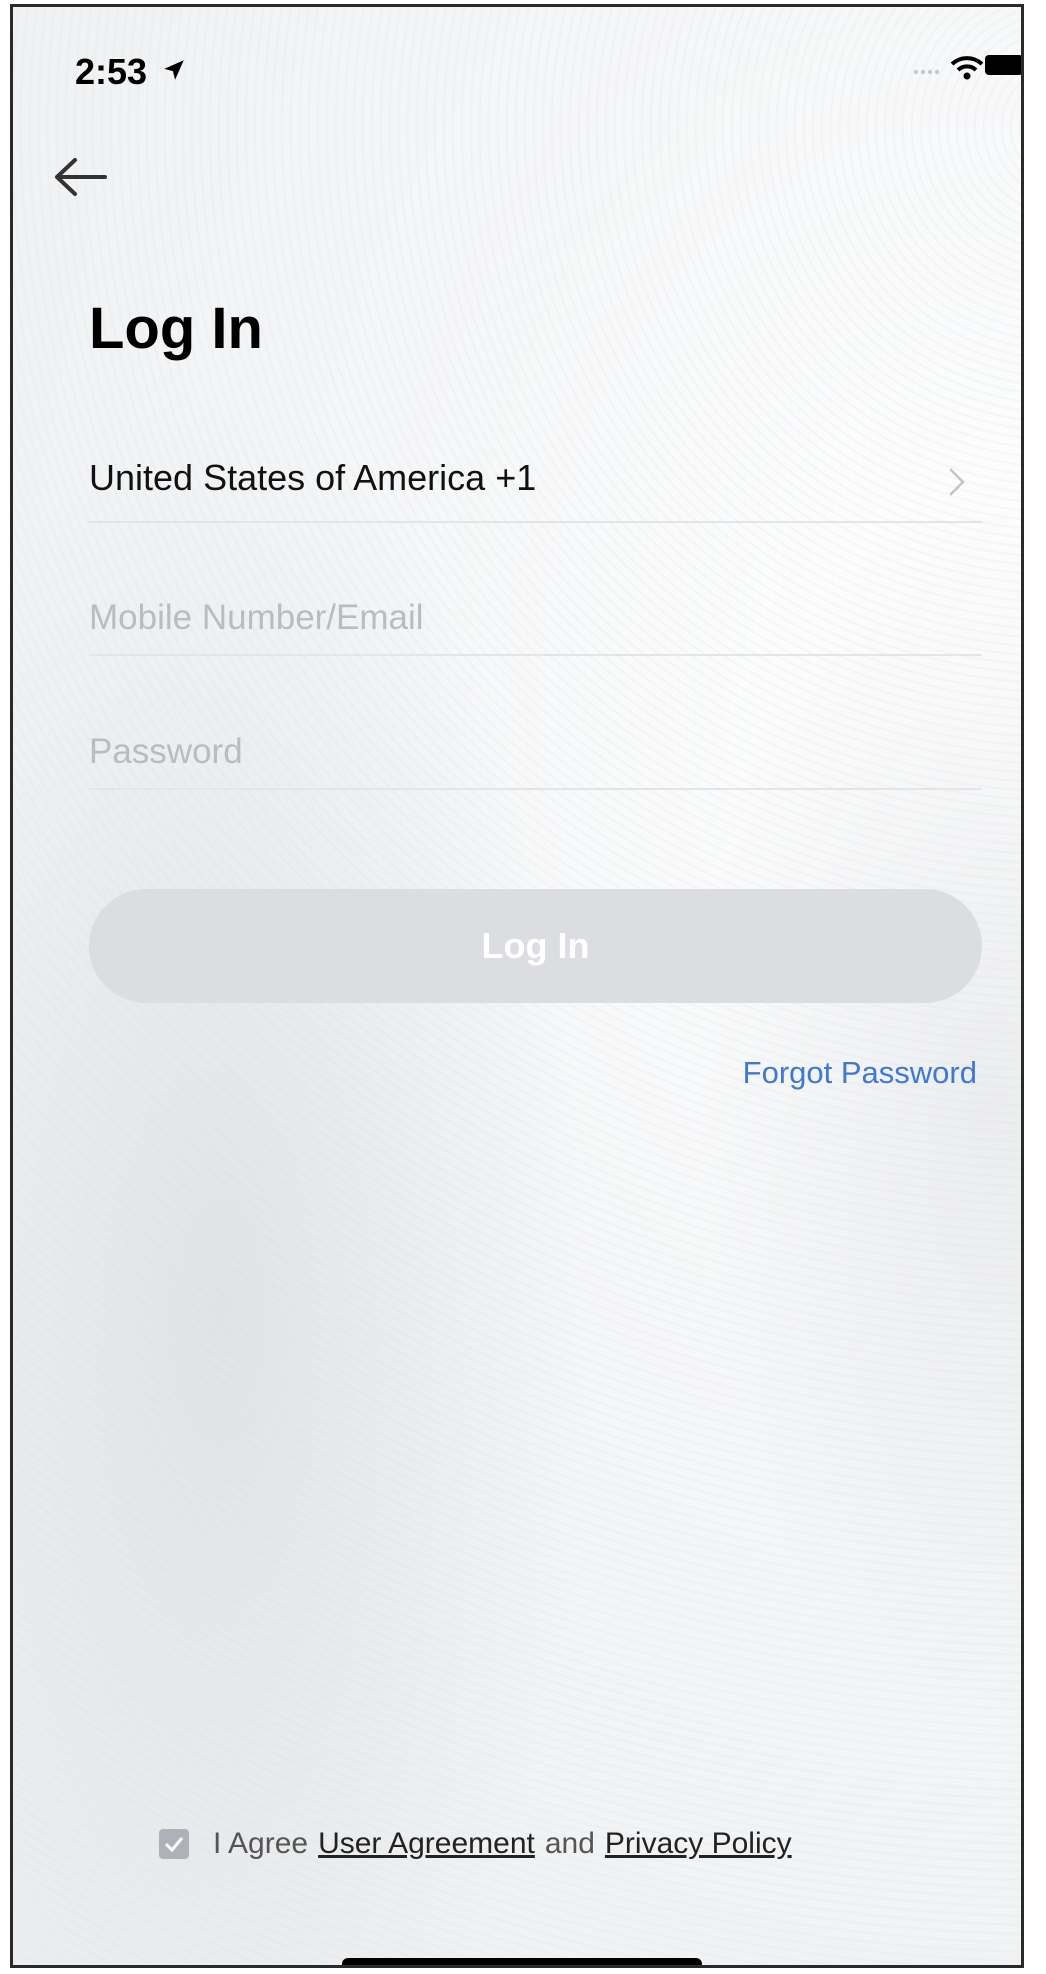 The height and width of the screenshot is (1974, 1046). I want to click on back-button, so click(84, 182).